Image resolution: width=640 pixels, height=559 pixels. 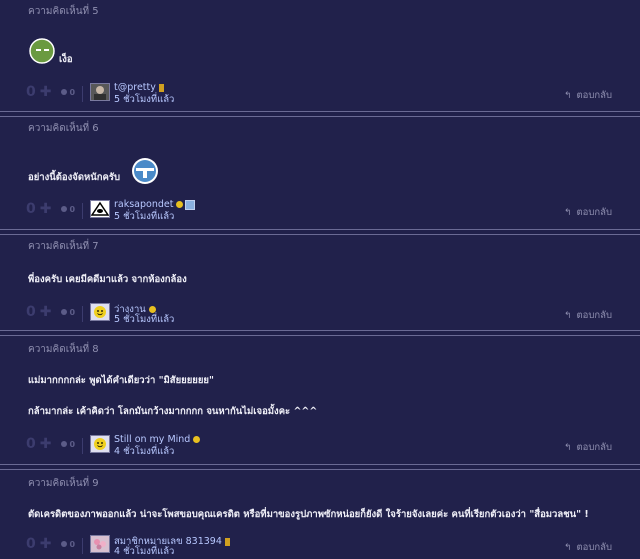 I want to click on comment-header: ความคิดเห็นที่ 6, so click(x=63, y=128).